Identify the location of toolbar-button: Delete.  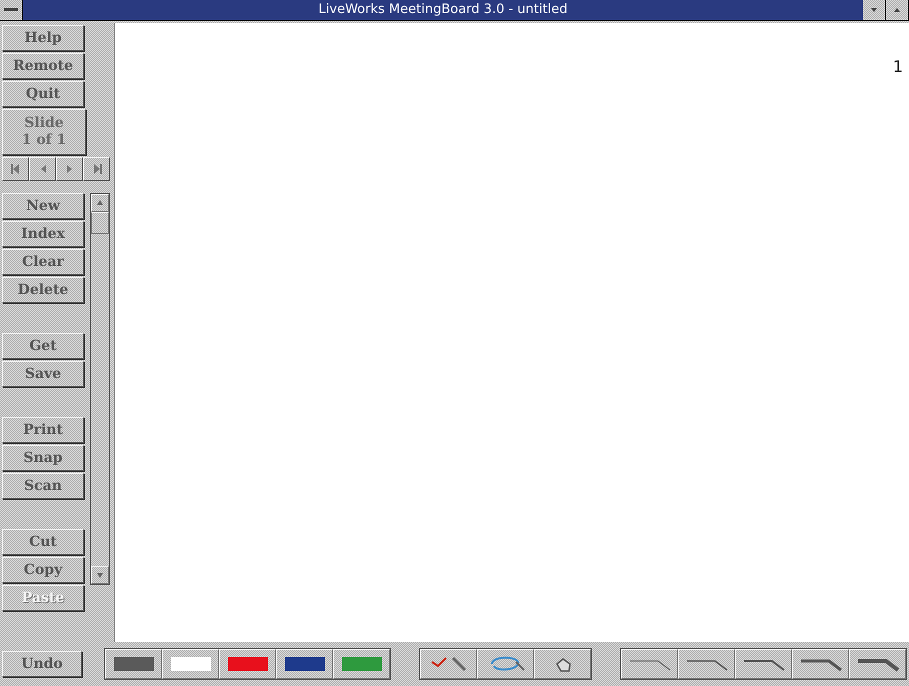
(43, 290).